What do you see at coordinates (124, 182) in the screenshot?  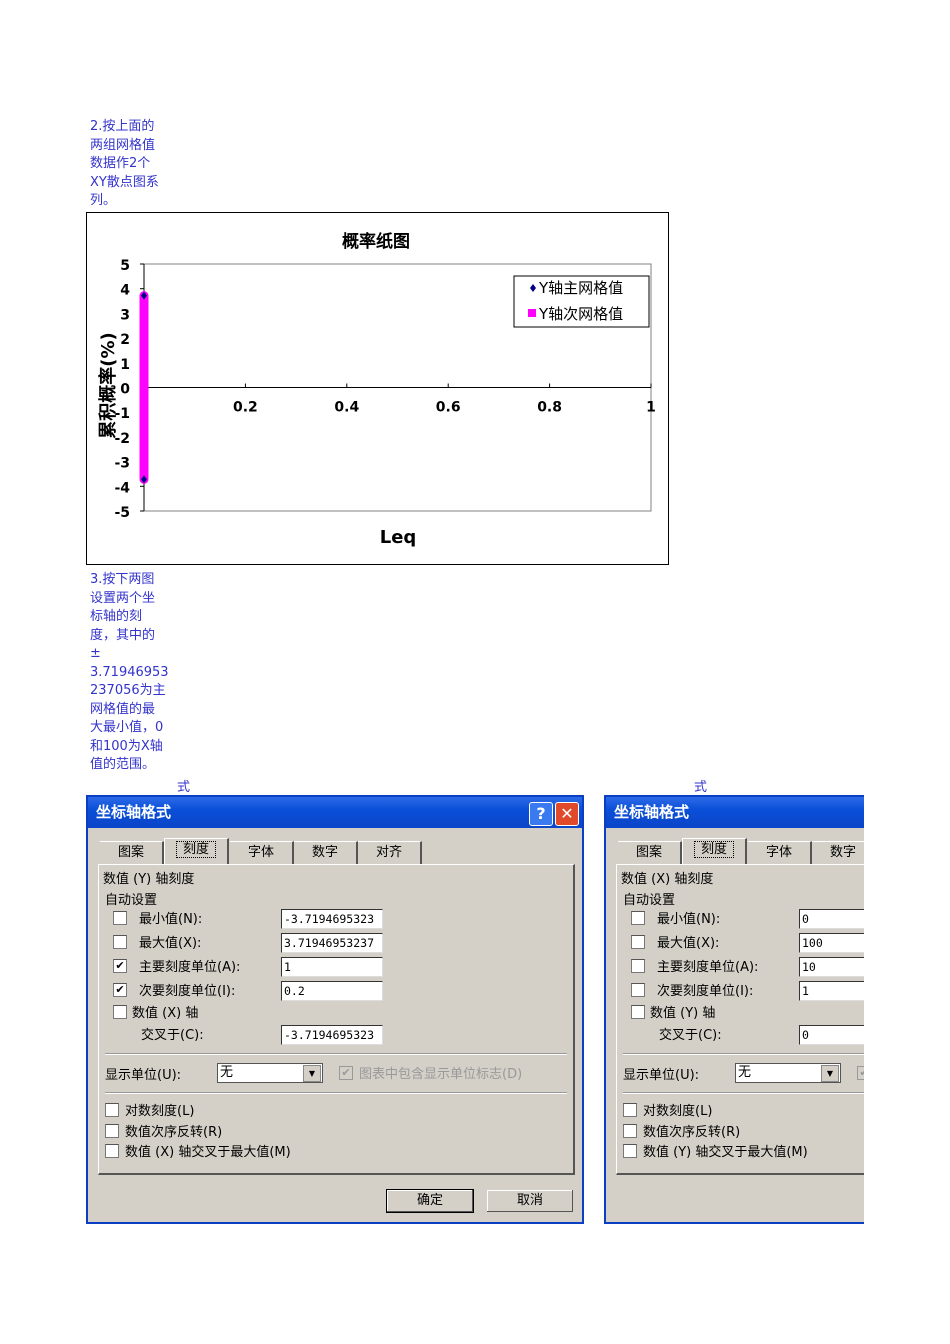 I see `note-line: XY散点图系` at bounding box center [124, 182].